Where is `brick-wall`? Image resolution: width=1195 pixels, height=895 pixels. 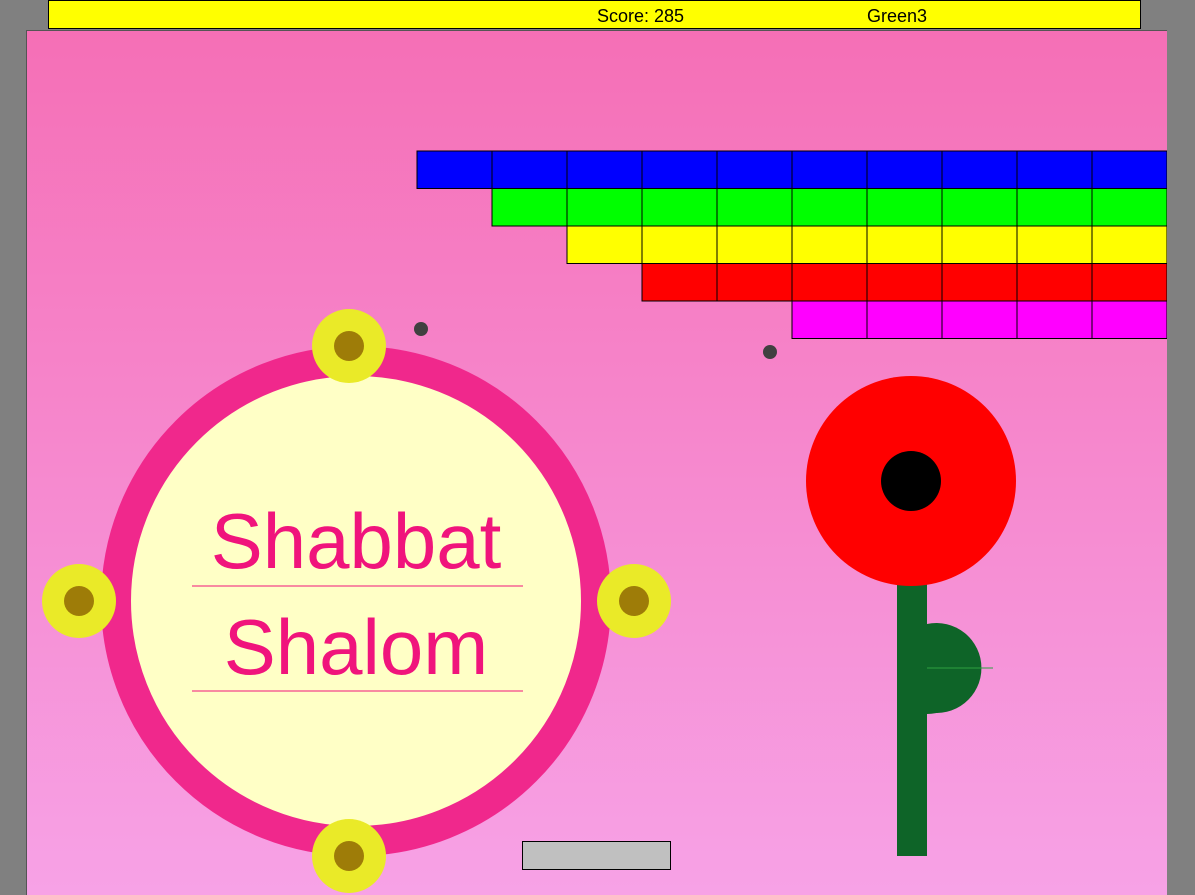
brick-wall is located at coordinates (791, 244).